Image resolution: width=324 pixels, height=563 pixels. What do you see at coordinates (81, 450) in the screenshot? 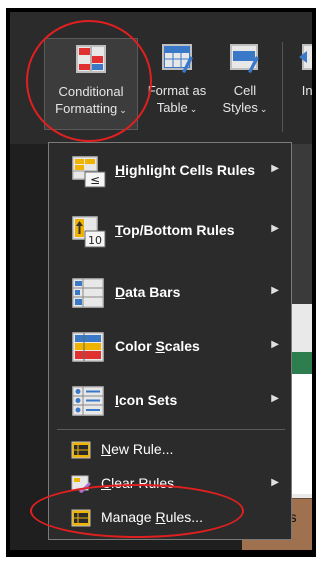
I see `new-rule-icon` at bounding box center [81, 450].